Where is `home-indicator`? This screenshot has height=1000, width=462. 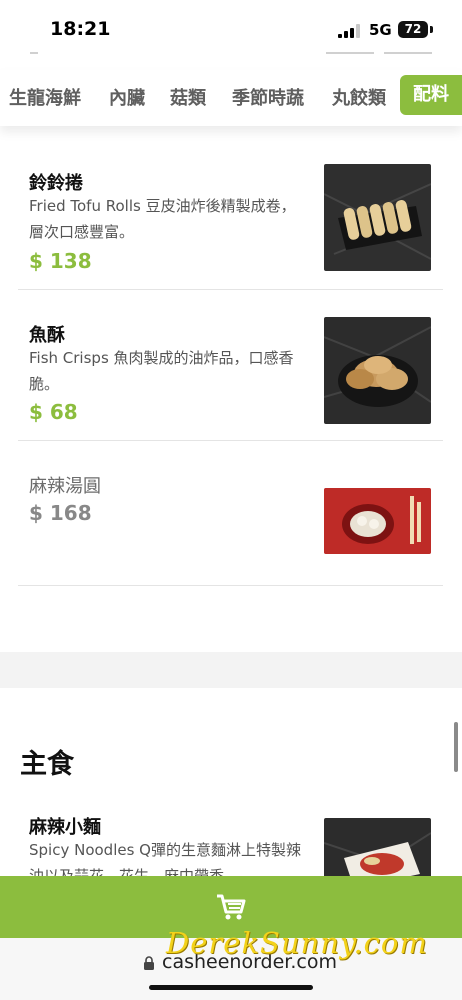 home-indicator is located at coordinates (231, 987).